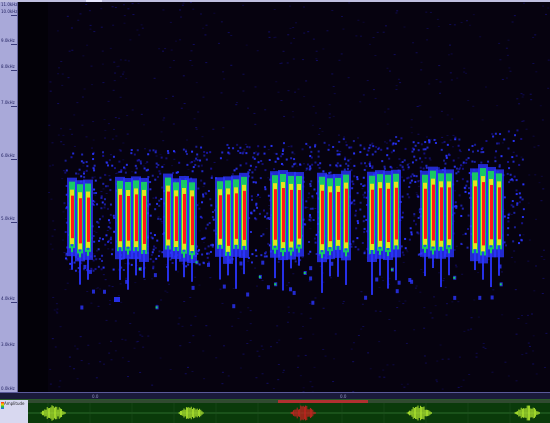 The image size is (550, 423). What do you see at coordinates (14, 403) in the screenshot?
I see `amplitude-label: Amplitude` at bounding box center [14, 403].